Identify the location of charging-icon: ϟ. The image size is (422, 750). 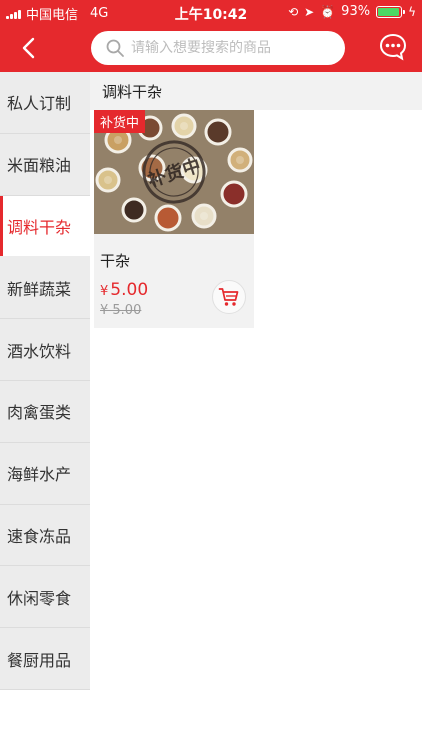
(412, 11).